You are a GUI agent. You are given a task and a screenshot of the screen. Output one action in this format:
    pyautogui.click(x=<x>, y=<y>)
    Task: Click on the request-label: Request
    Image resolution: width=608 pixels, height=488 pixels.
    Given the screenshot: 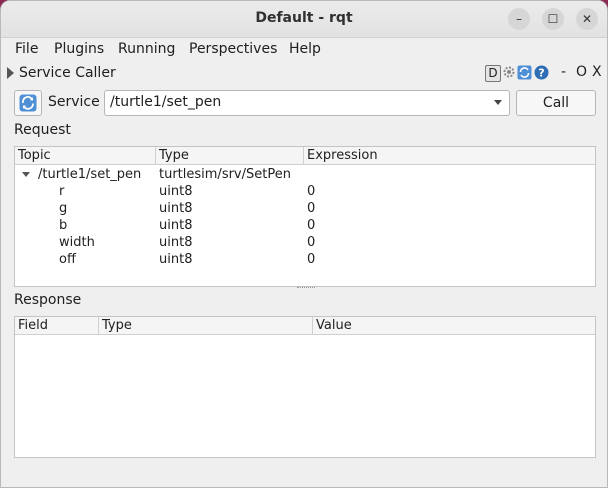 What is the action you would take?
    pyautogui.click(x=42, y=130)
    